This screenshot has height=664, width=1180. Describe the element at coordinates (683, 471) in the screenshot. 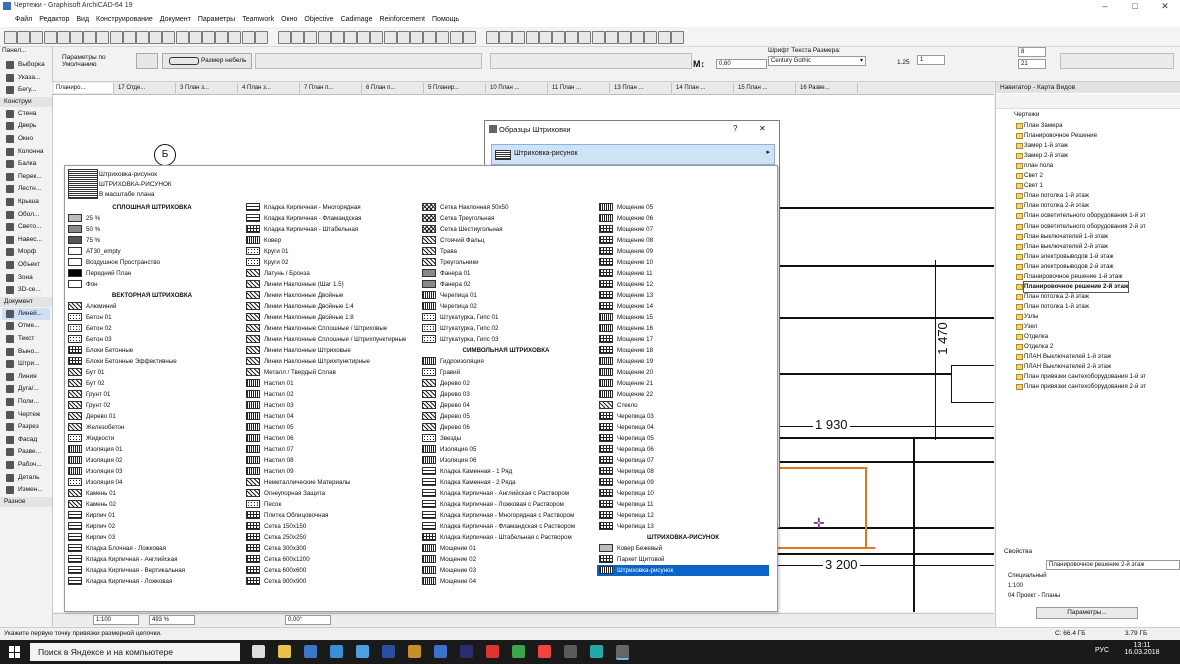

I see `hatch-list-item: Черепица 08` at that location.